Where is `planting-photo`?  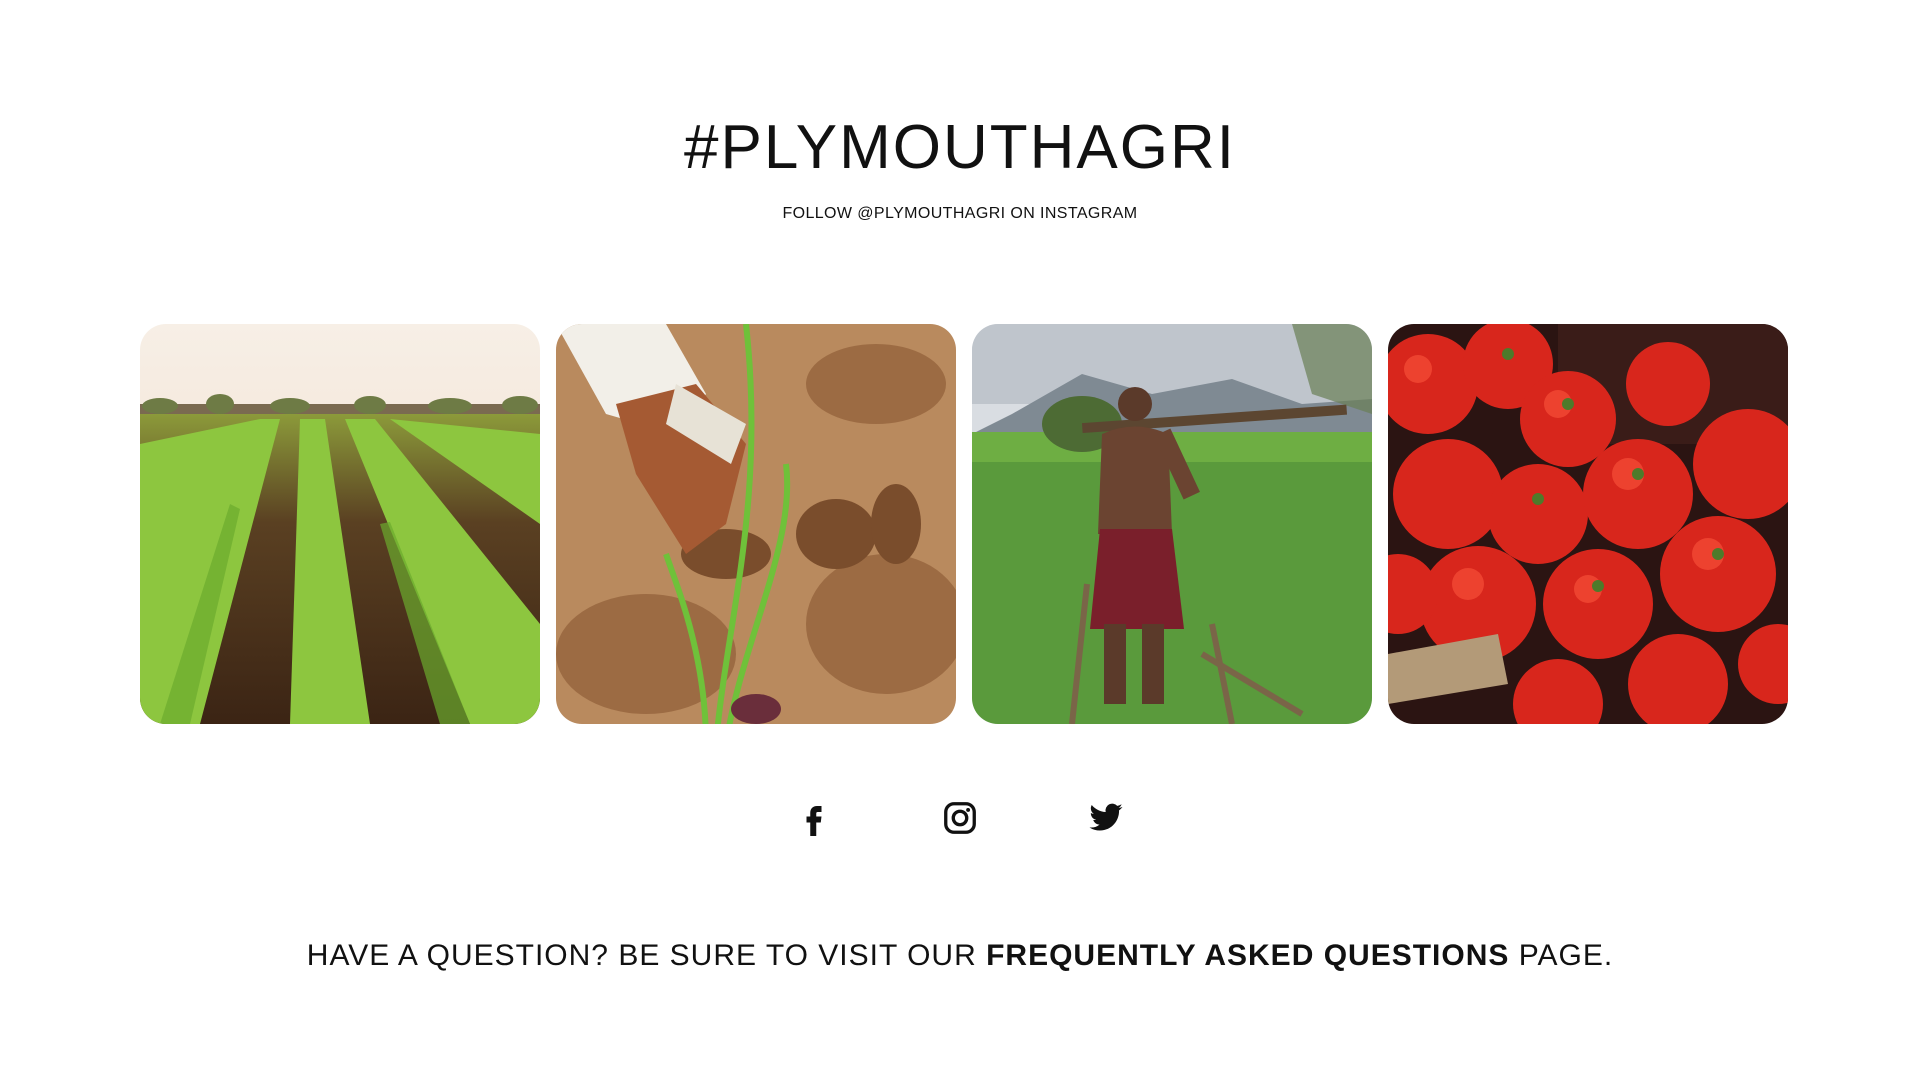 planting-photo is located at coordinates (756, 524).